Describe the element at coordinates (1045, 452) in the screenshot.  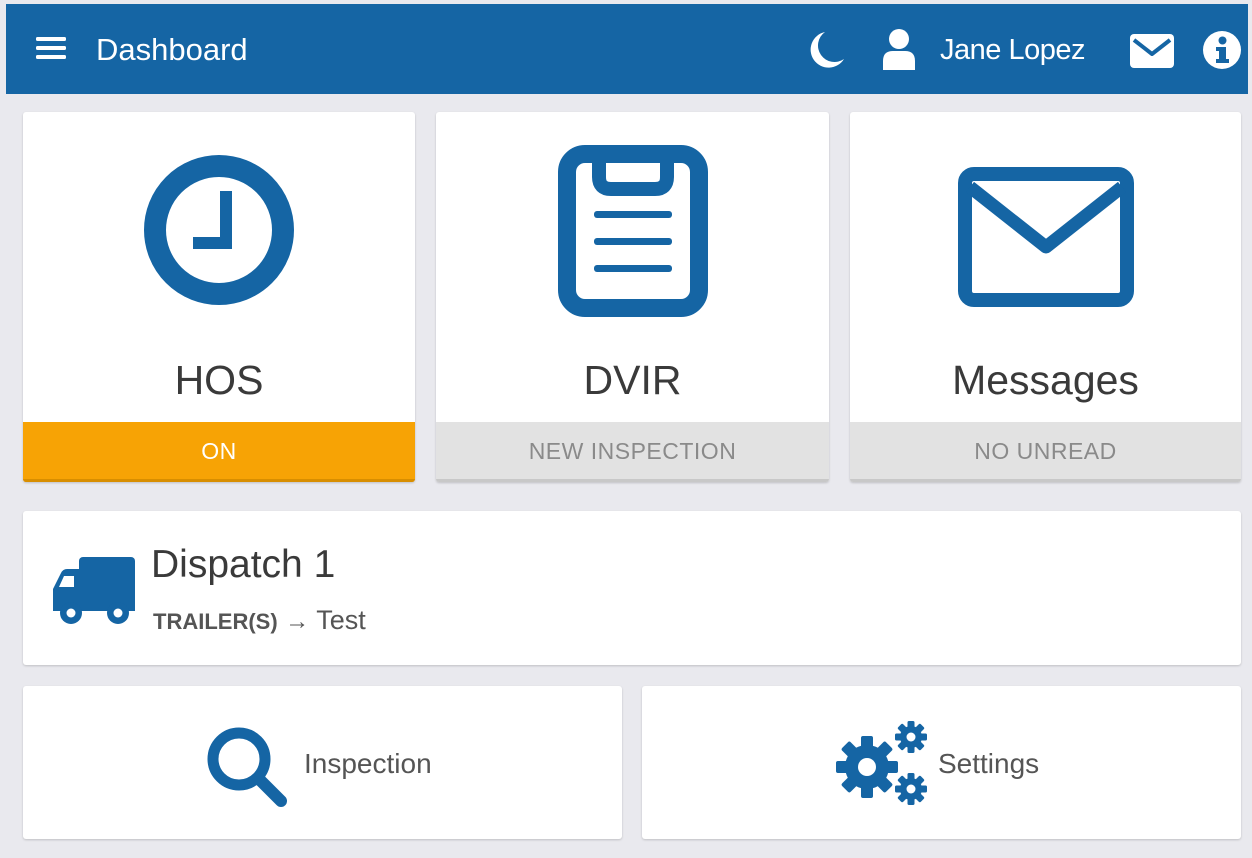
I see `messages-status-badge: NO UNREAD` at that location.